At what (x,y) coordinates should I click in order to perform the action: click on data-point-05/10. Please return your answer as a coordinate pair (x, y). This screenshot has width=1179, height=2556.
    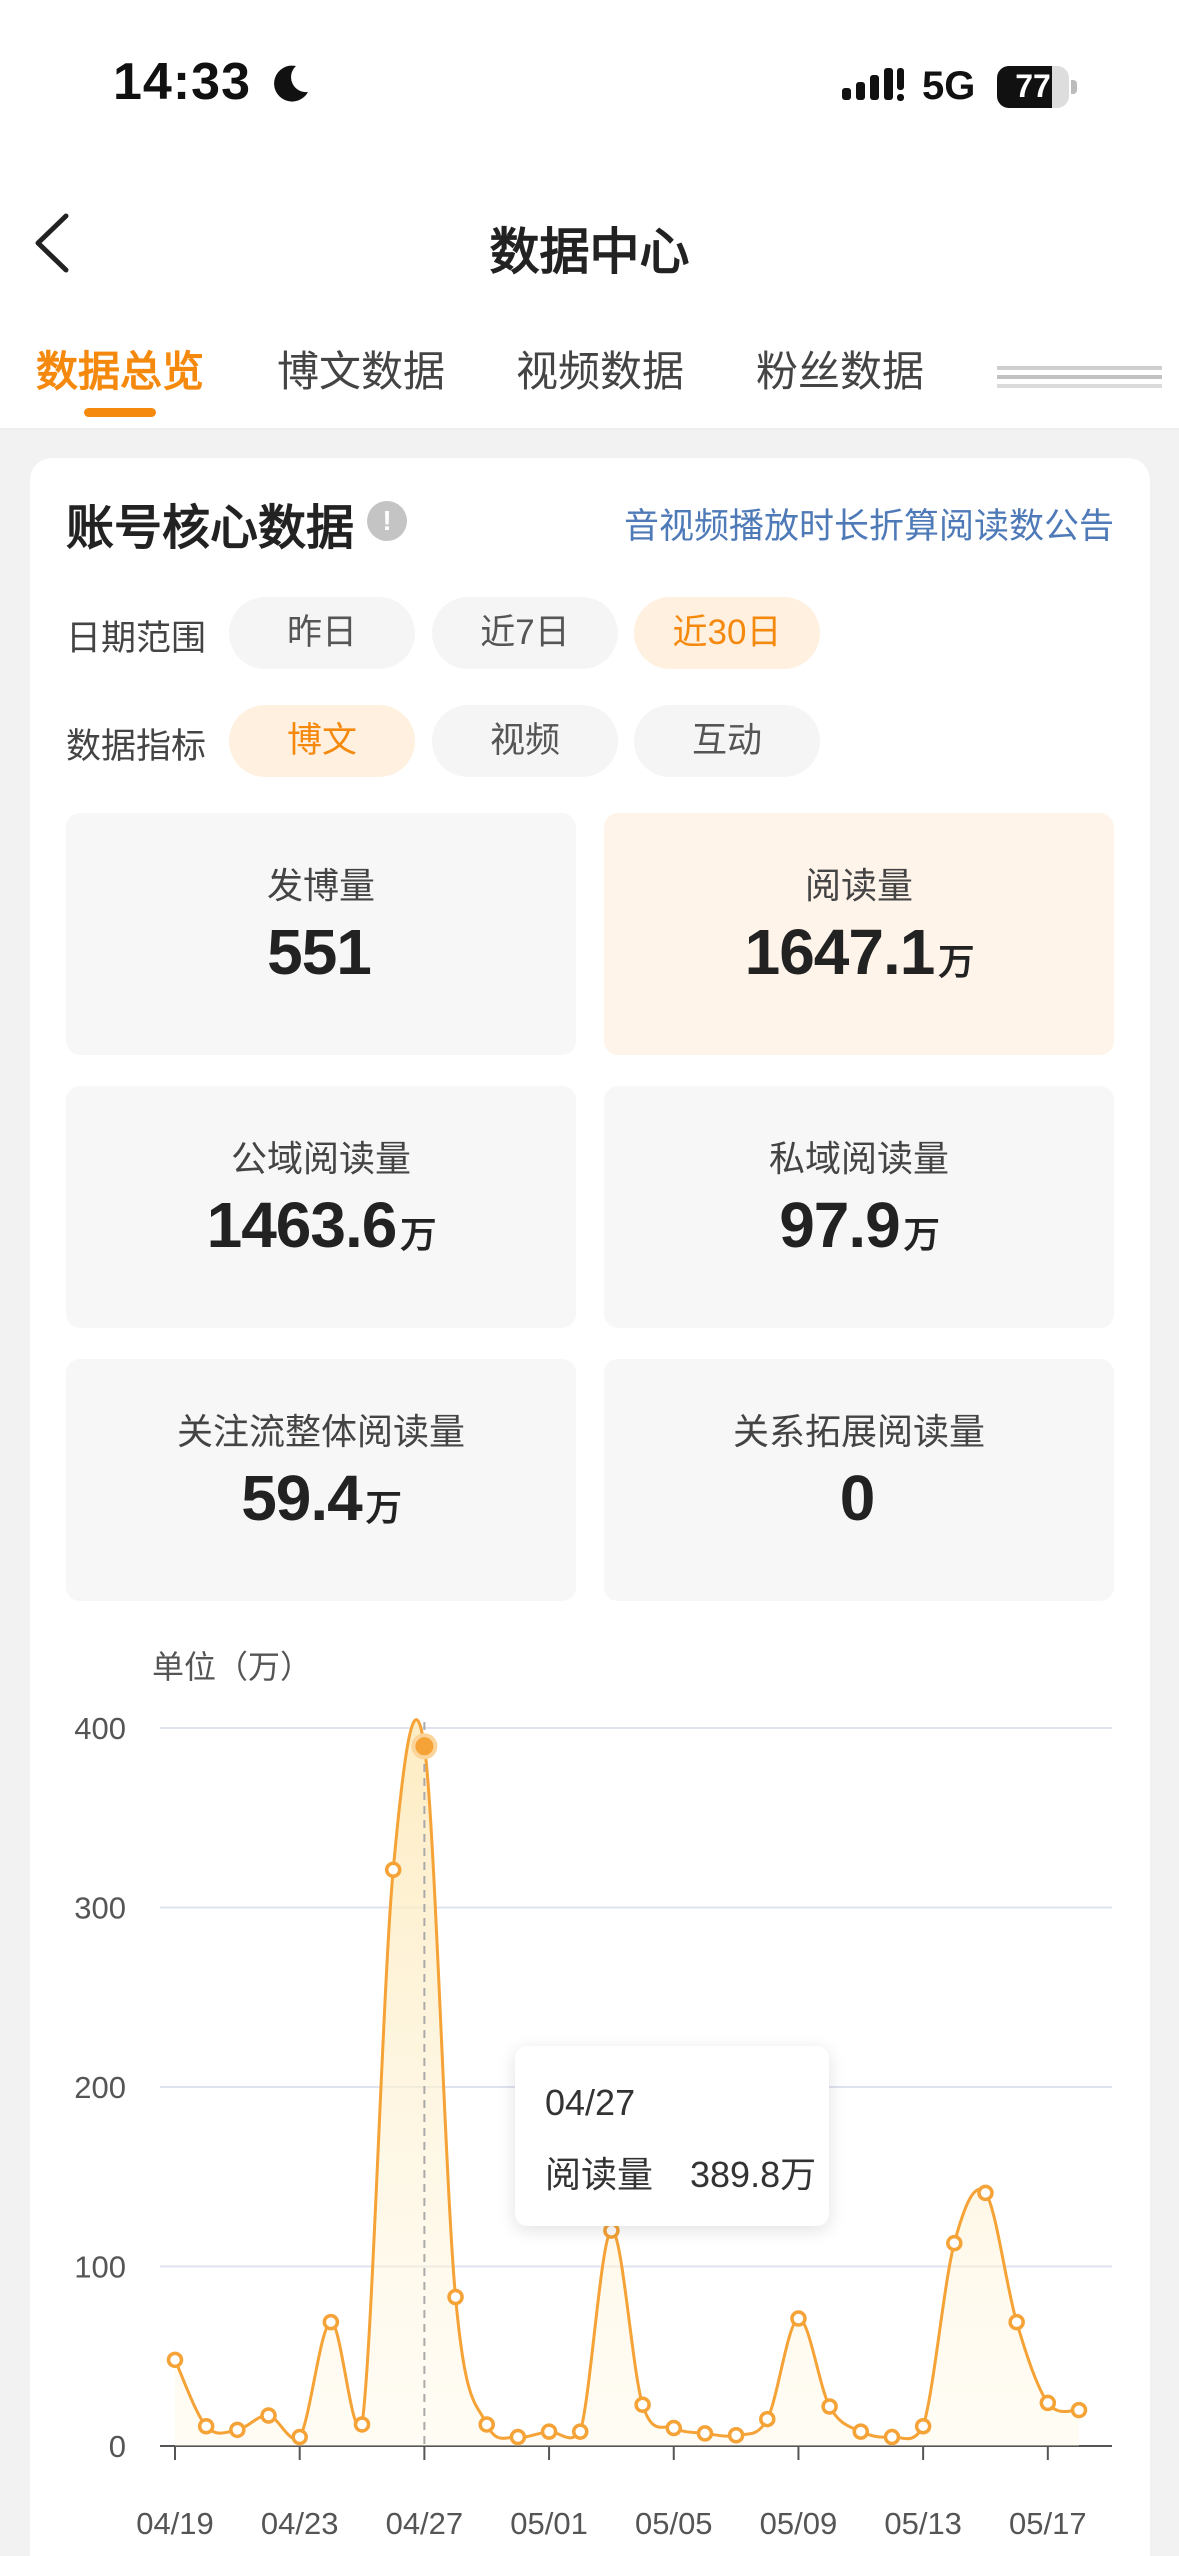
    Looking at the image, I should click on (829, 2406).